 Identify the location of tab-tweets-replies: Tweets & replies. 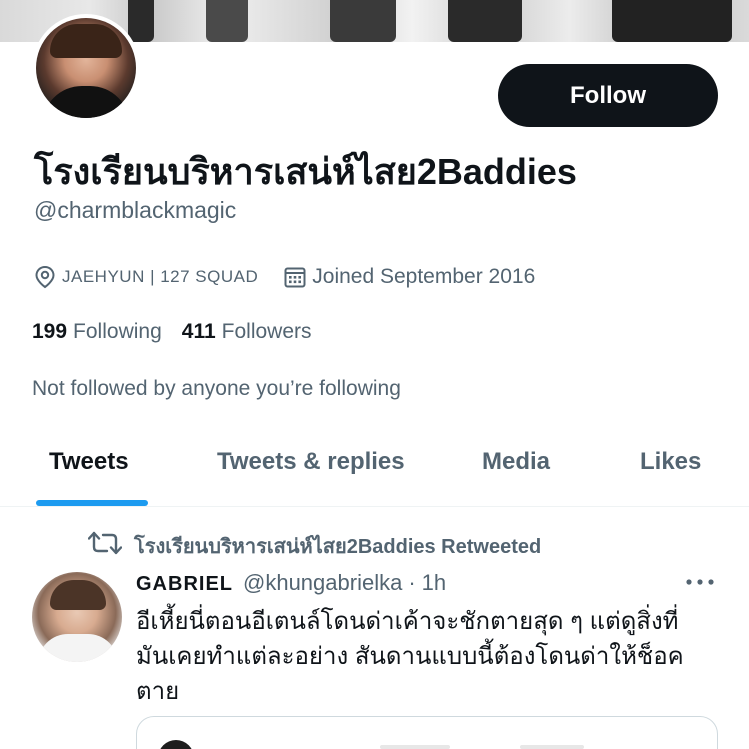
(311, 462).